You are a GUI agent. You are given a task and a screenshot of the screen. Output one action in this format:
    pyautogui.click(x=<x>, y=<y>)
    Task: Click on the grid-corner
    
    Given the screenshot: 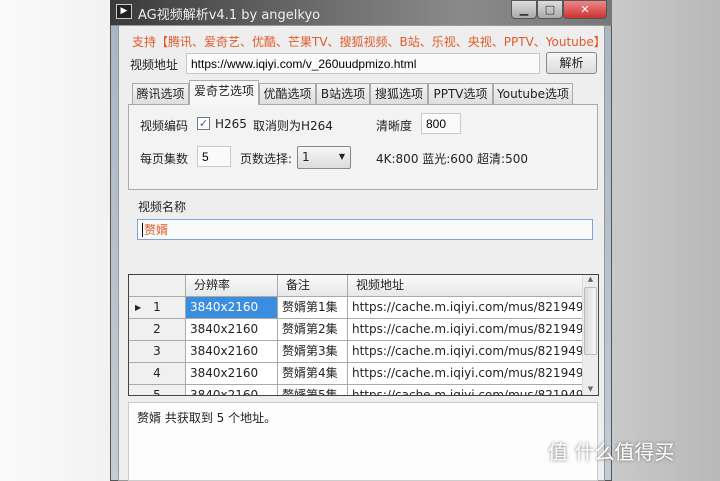 What is the action you would take?
    pyautogui.click(x=157, y=286)
    